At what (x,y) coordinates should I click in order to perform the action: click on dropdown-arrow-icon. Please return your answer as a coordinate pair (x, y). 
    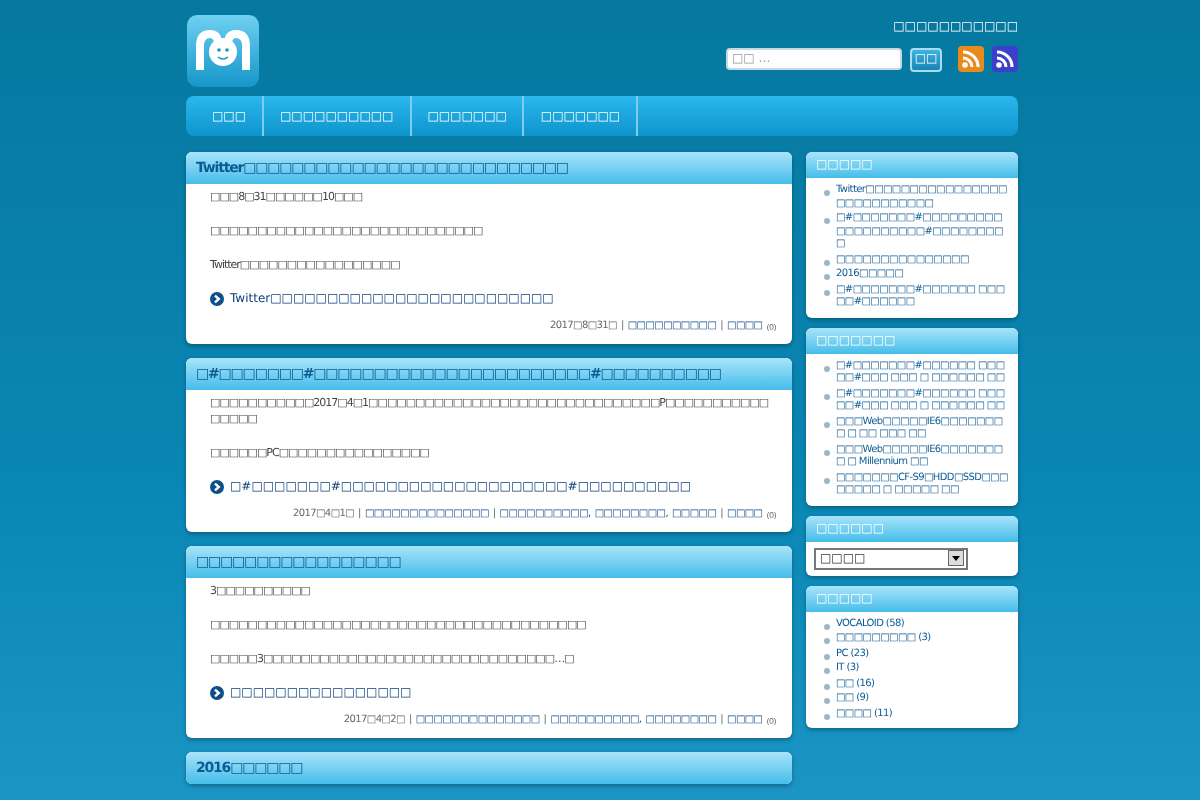
    Looking at the image, I should click on (956, 558).